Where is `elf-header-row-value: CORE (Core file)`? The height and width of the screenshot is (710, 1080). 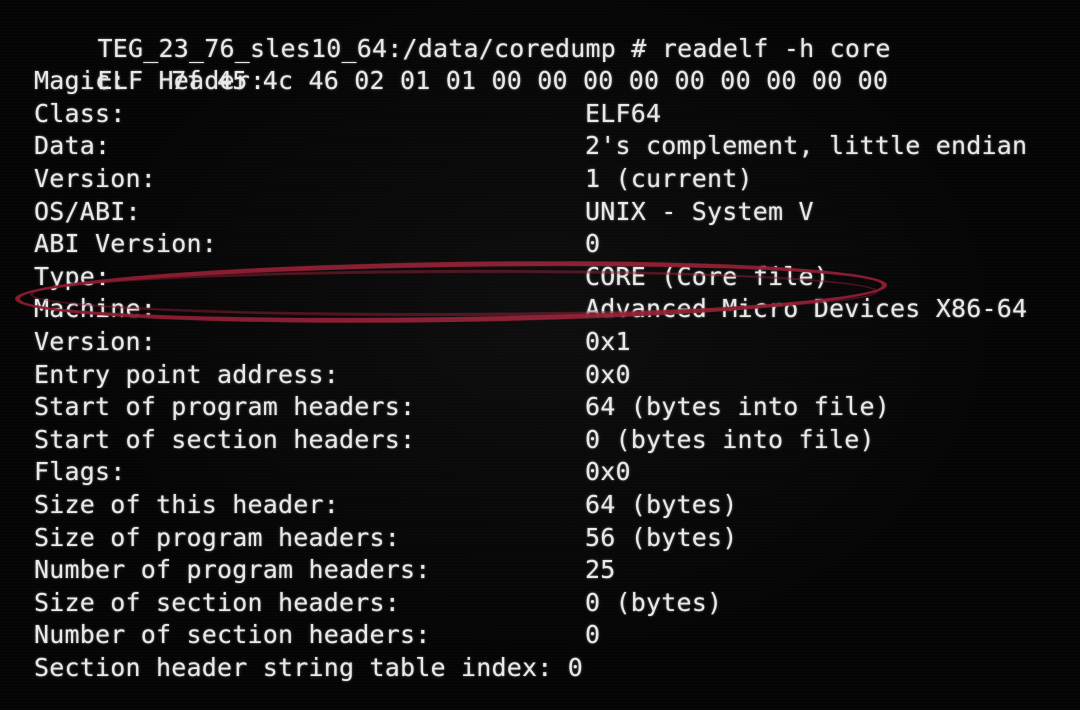
elf-header-row-value: CORE (Core file) is located at coordinates (707, 276).